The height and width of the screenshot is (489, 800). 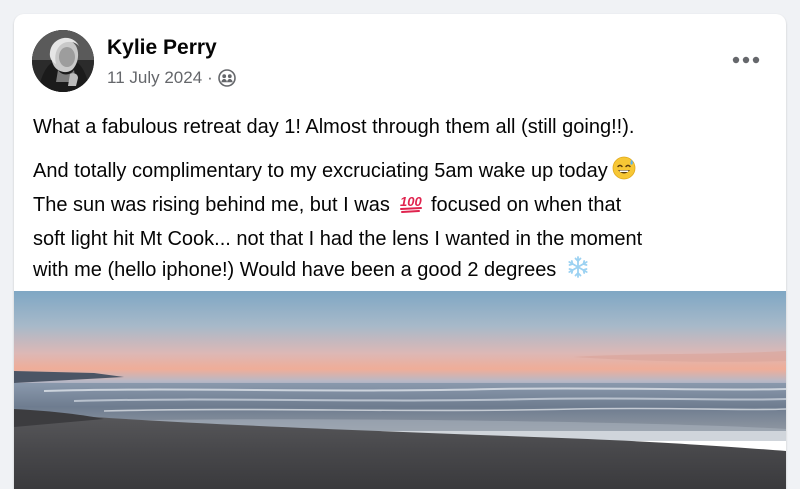 What do you see at coordinates (154, 78) in the screenshot?
I see `post-date: 11 July 2024` at bounding box center [154, 78].